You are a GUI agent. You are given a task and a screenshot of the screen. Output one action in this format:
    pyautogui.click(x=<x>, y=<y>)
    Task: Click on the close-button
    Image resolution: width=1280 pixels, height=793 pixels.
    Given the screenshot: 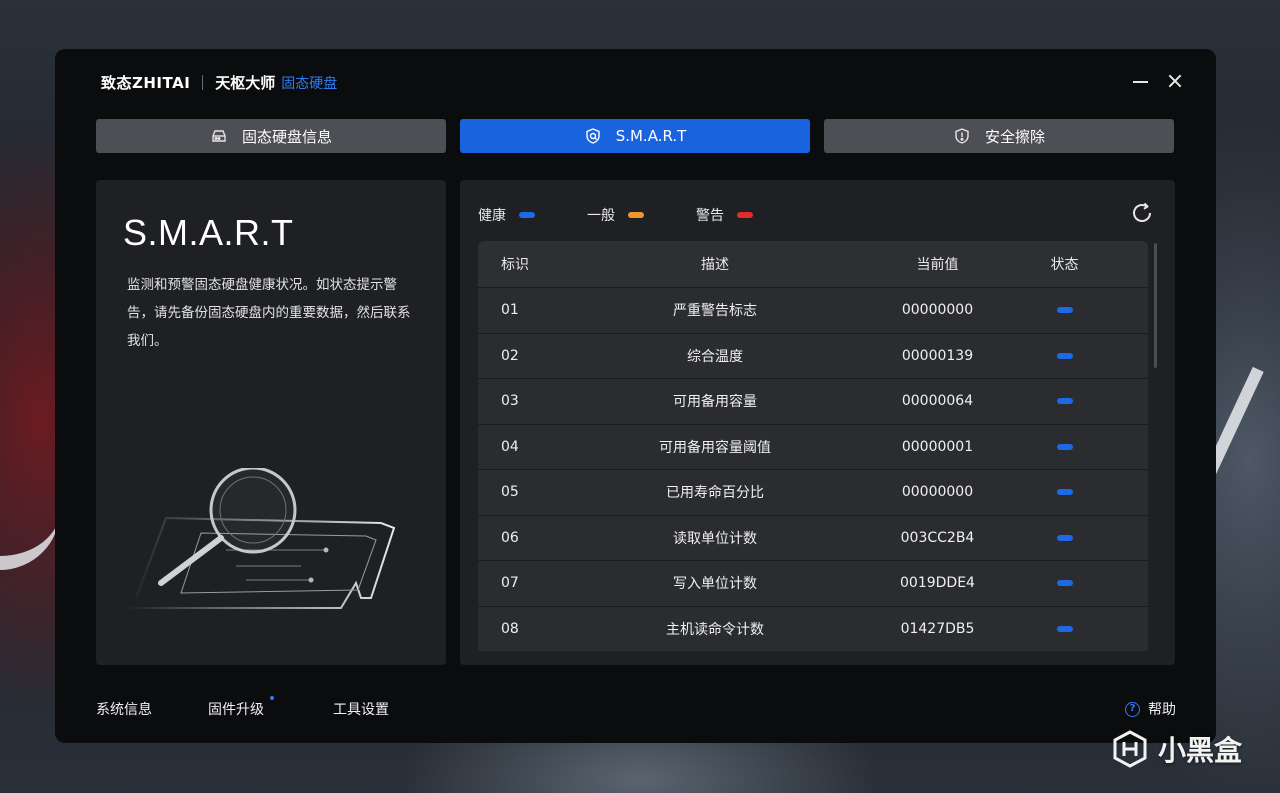 What is the action you would take?
    pyautogui.click(x=1175, y=81)
    